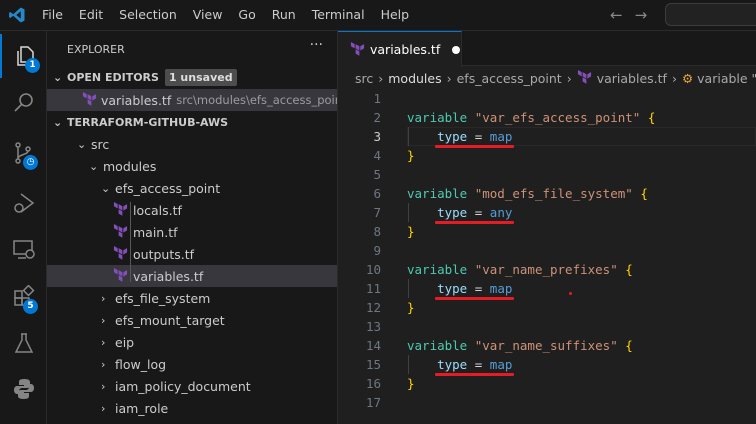  I want to click on tree-folder: ›iam_role_policy_attachments_exclusive, so click(192, 421).